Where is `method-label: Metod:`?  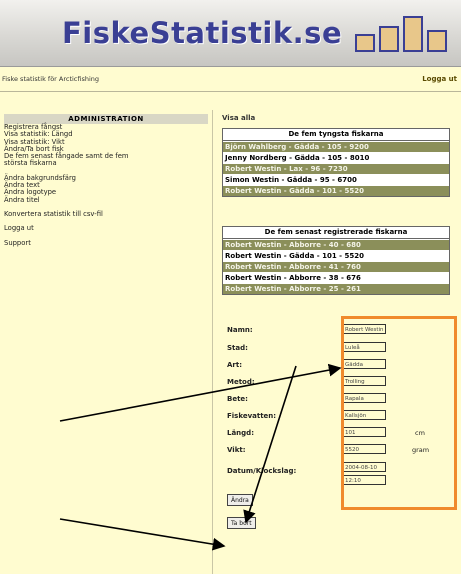
method-label: Metod: is located at coordinates (241, 382).